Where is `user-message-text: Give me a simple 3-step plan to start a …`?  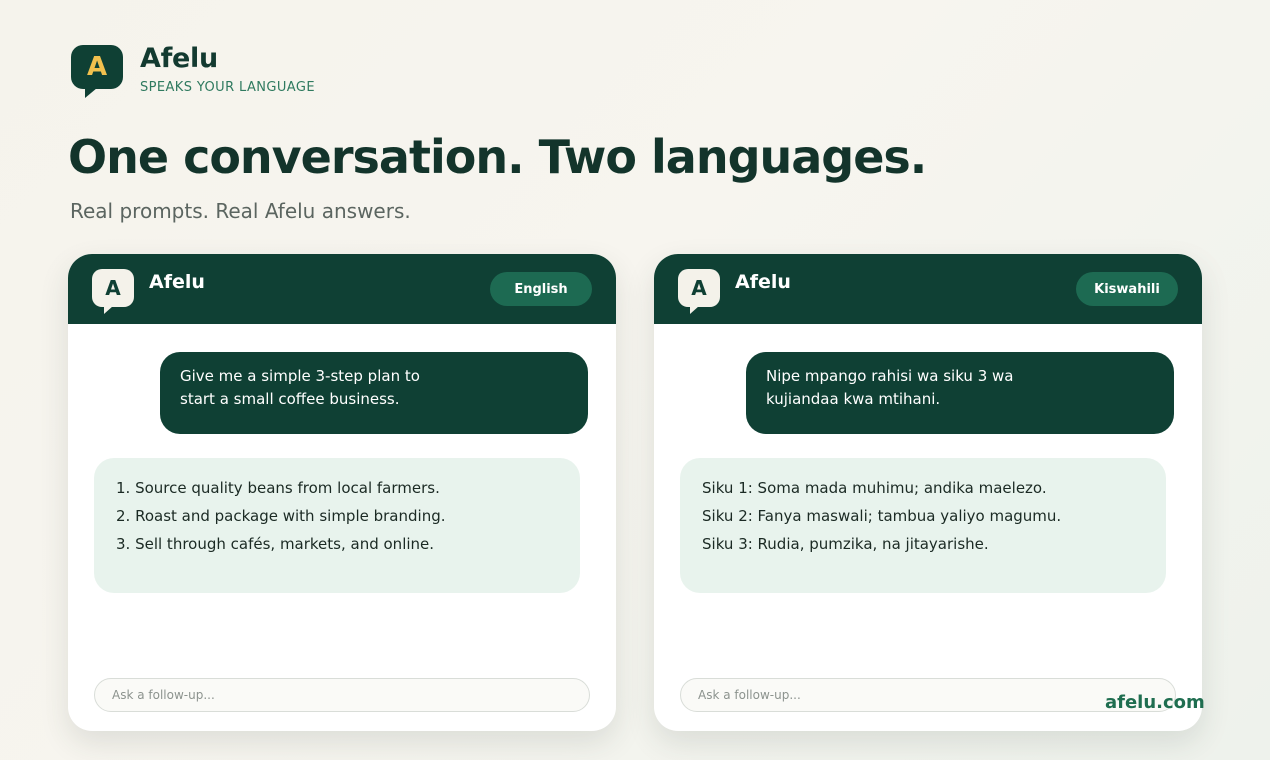
user-message-text: Give me a simple 3-step plan to start a … is located at coordinates (300, 387).